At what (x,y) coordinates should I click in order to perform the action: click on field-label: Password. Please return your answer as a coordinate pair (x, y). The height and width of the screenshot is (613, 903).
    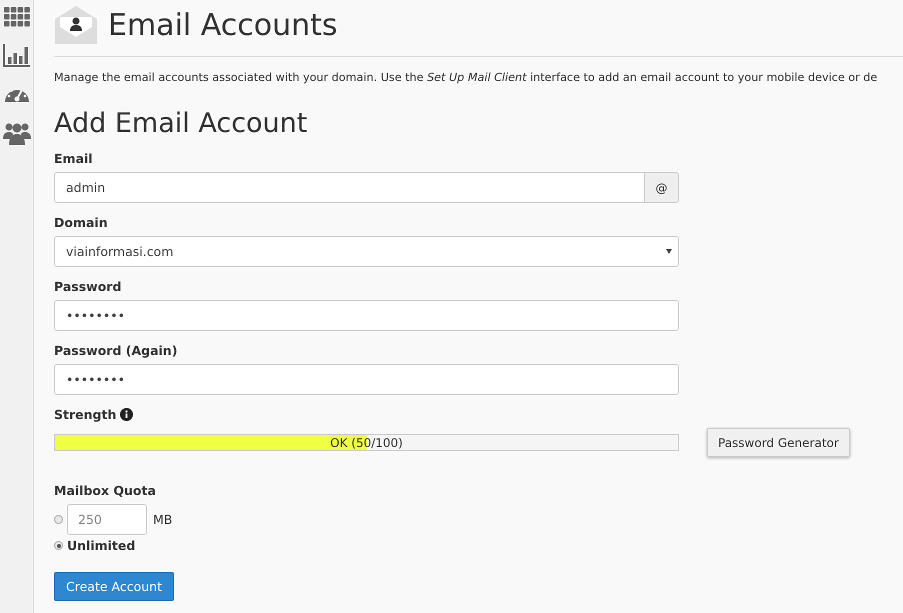
    Looking at the image, I should click on (88, 286).